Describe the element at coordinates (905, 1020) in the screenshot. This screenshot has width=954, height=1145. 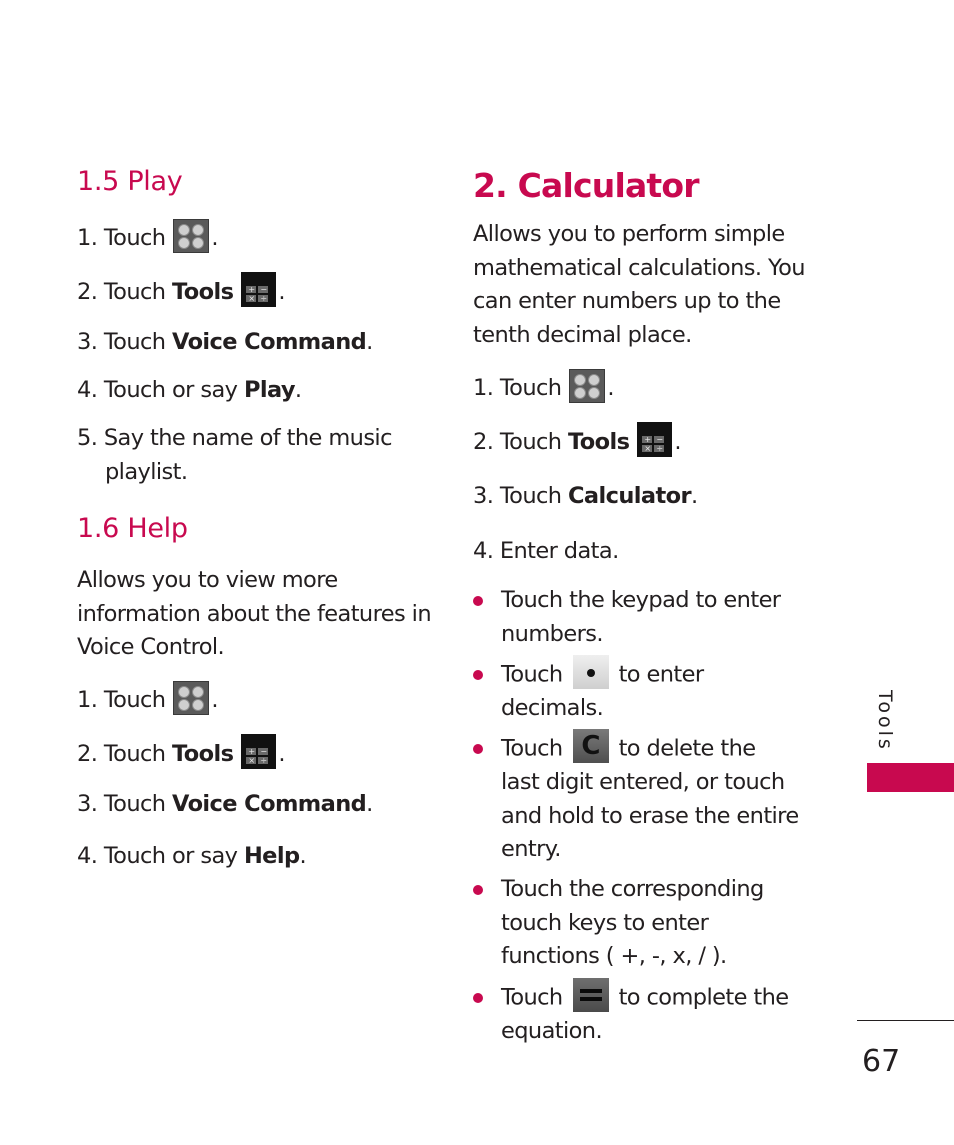
I see `footer-divider` at that location.